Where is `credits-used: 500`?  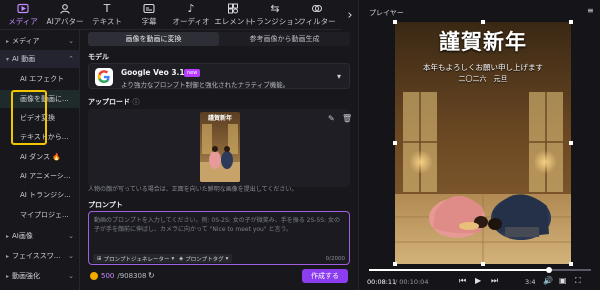
credits-used: 500 is located at coordinates (108, 276).